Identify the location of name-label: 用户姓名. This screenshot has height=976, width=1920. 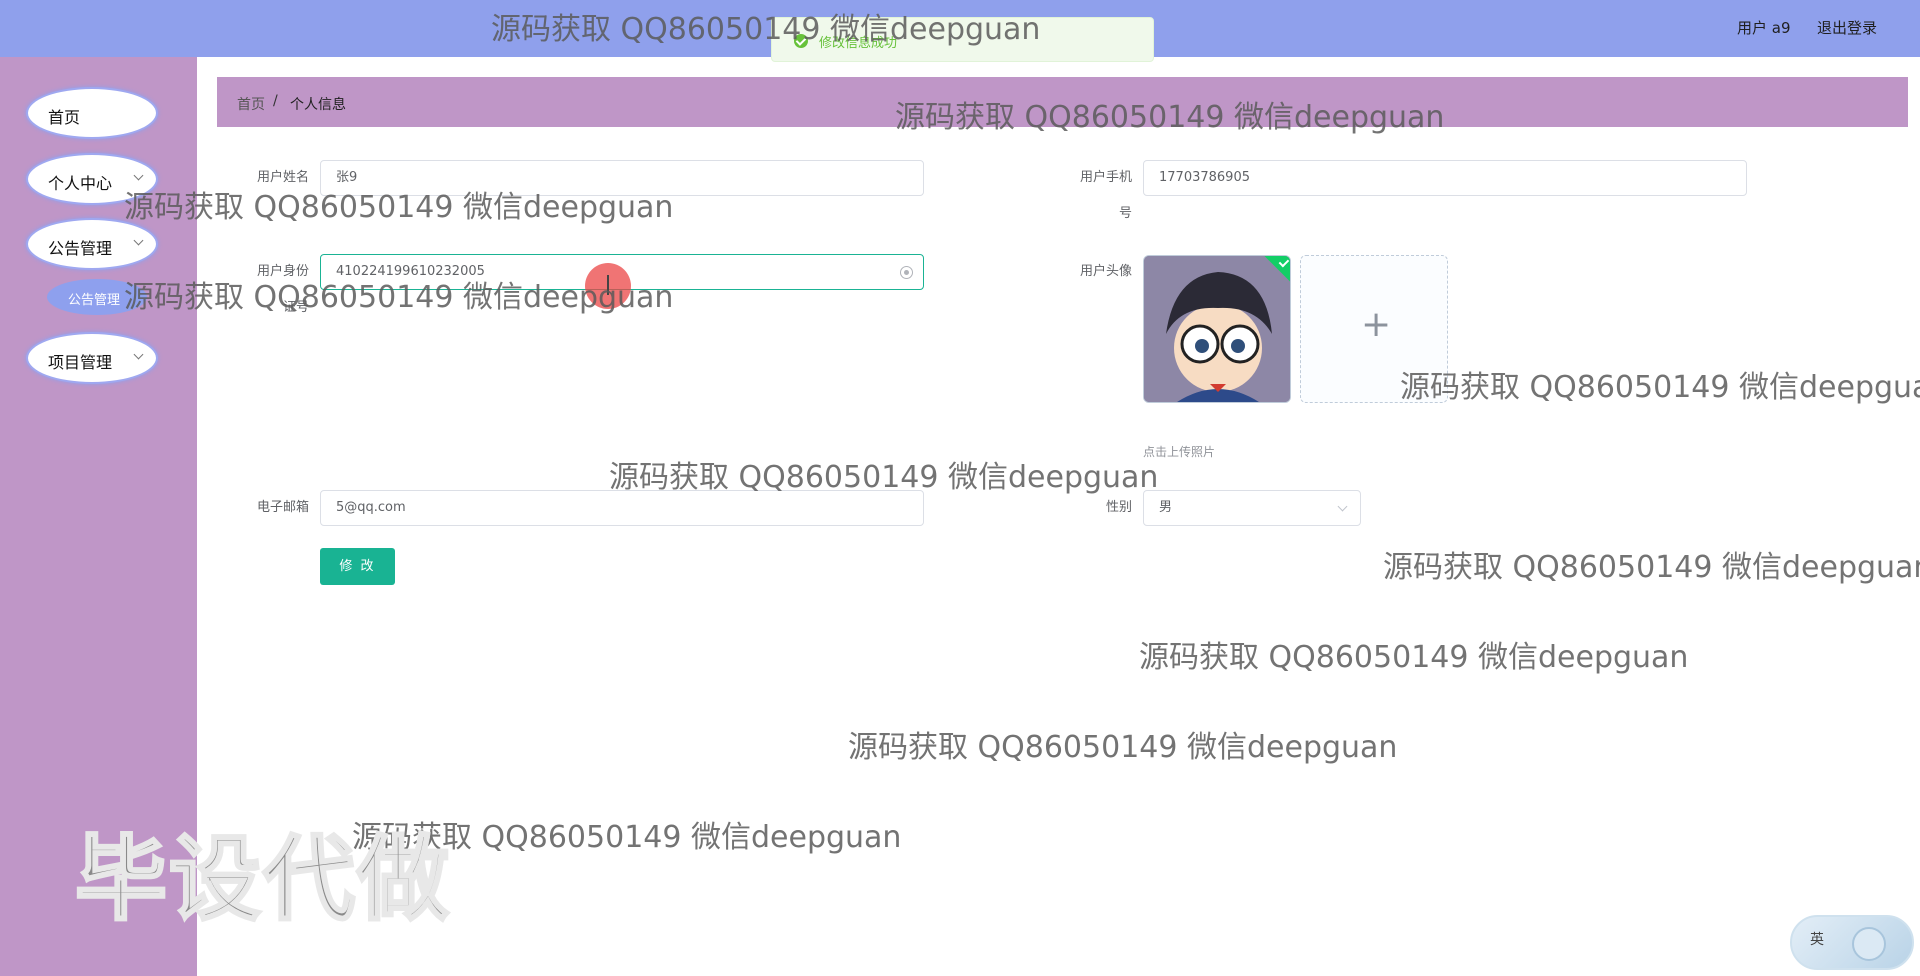
(282, 177).